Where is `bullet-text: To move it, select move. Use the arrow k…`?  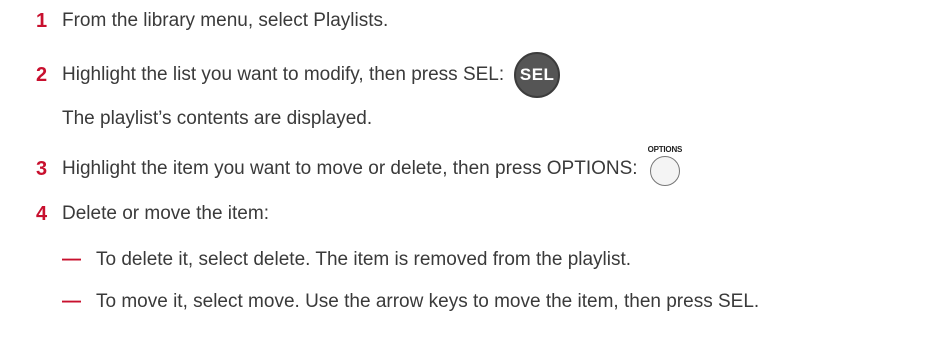 bullet-text: To move it, select move. Use the arrow k… is located at coordinates (428, 301).